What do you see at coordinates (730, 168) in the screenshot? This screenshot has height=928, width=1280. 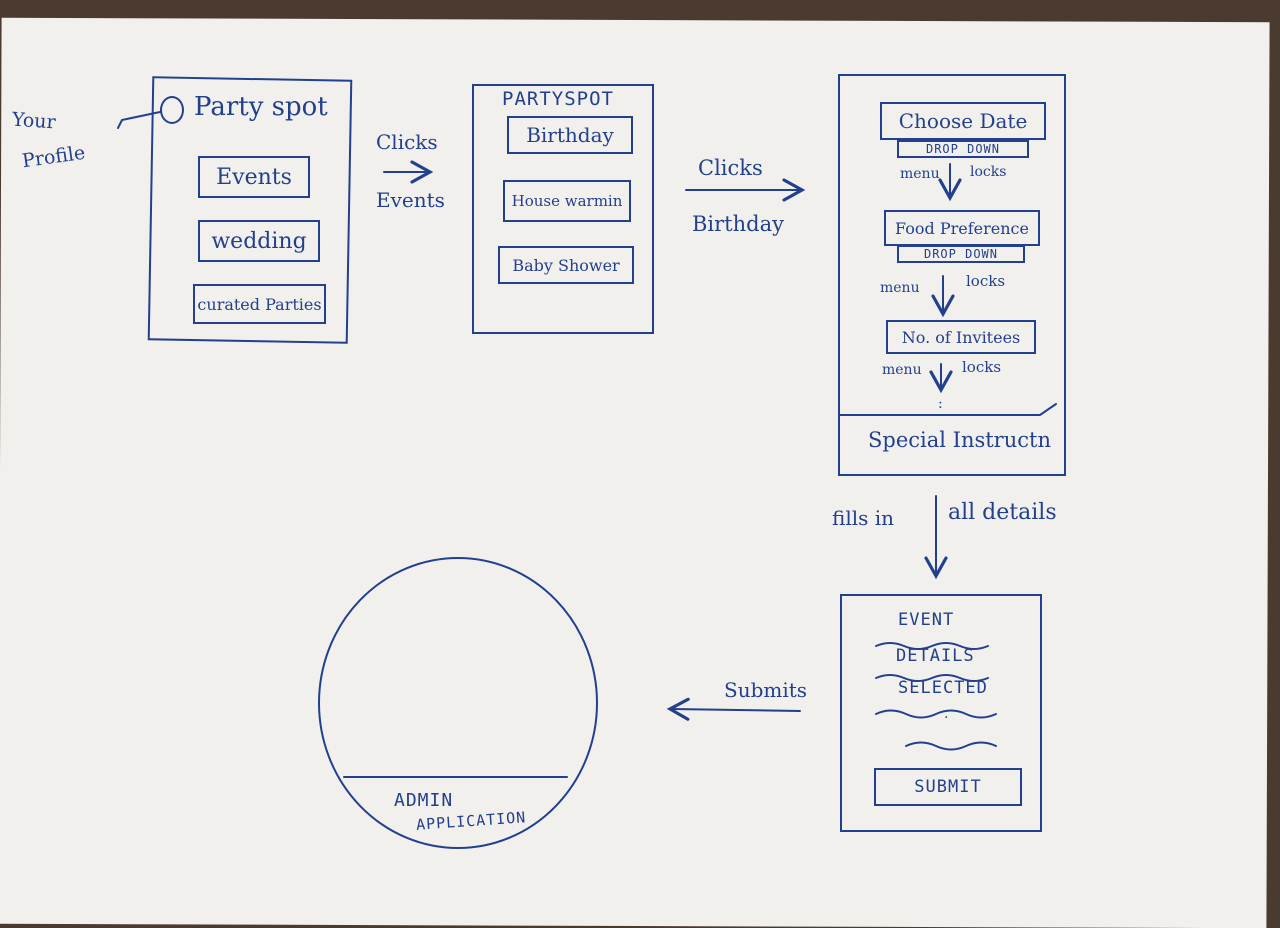 I see `arrow2-label-top: Clicks` at bounding box center [730, 168].